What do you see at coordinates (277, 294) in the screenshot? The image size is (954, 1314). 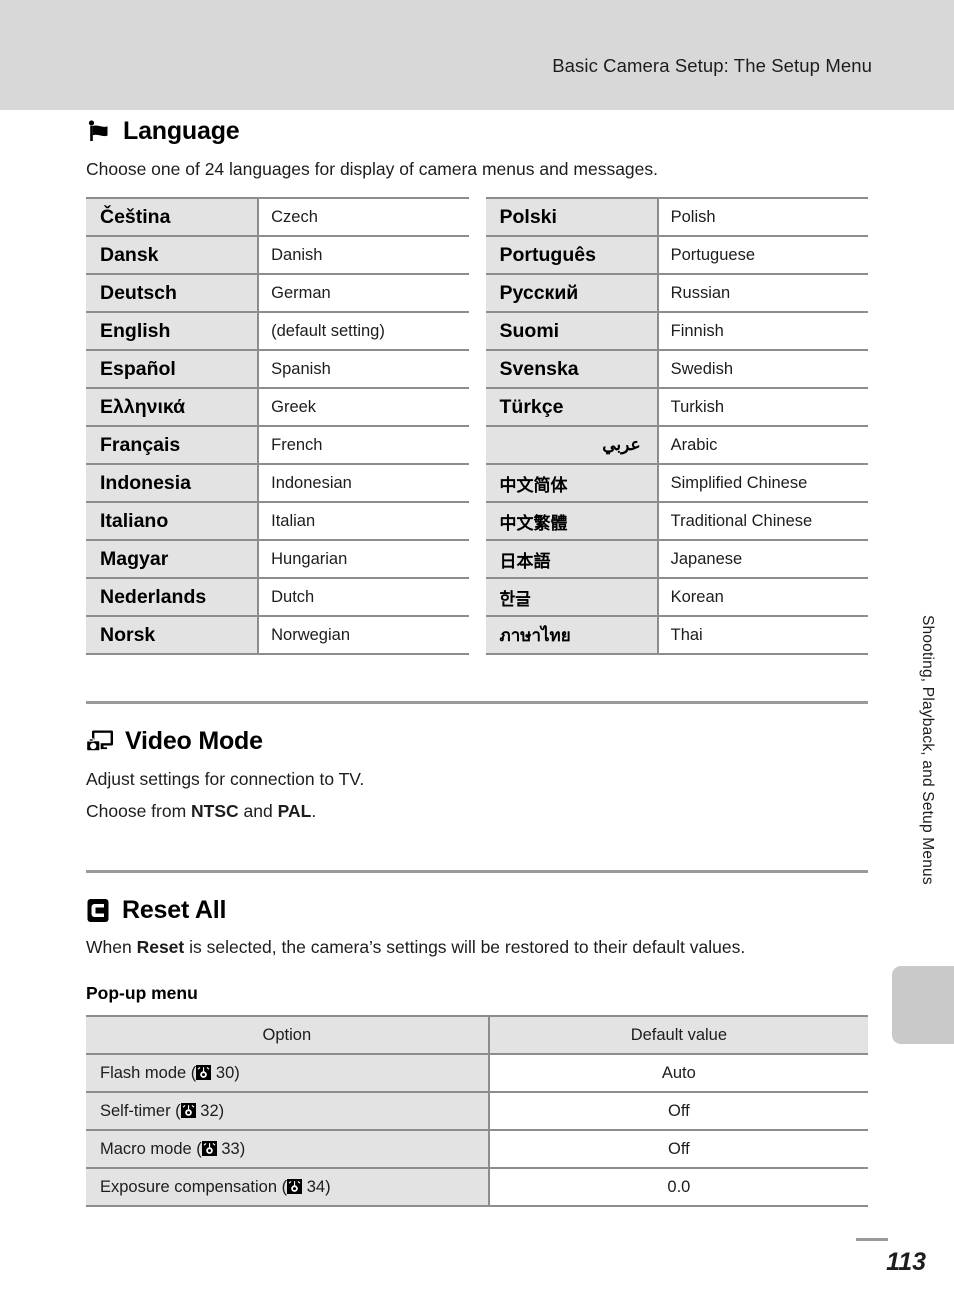 I see `table-row: Deutsch German` at bounding box center [277, 294].